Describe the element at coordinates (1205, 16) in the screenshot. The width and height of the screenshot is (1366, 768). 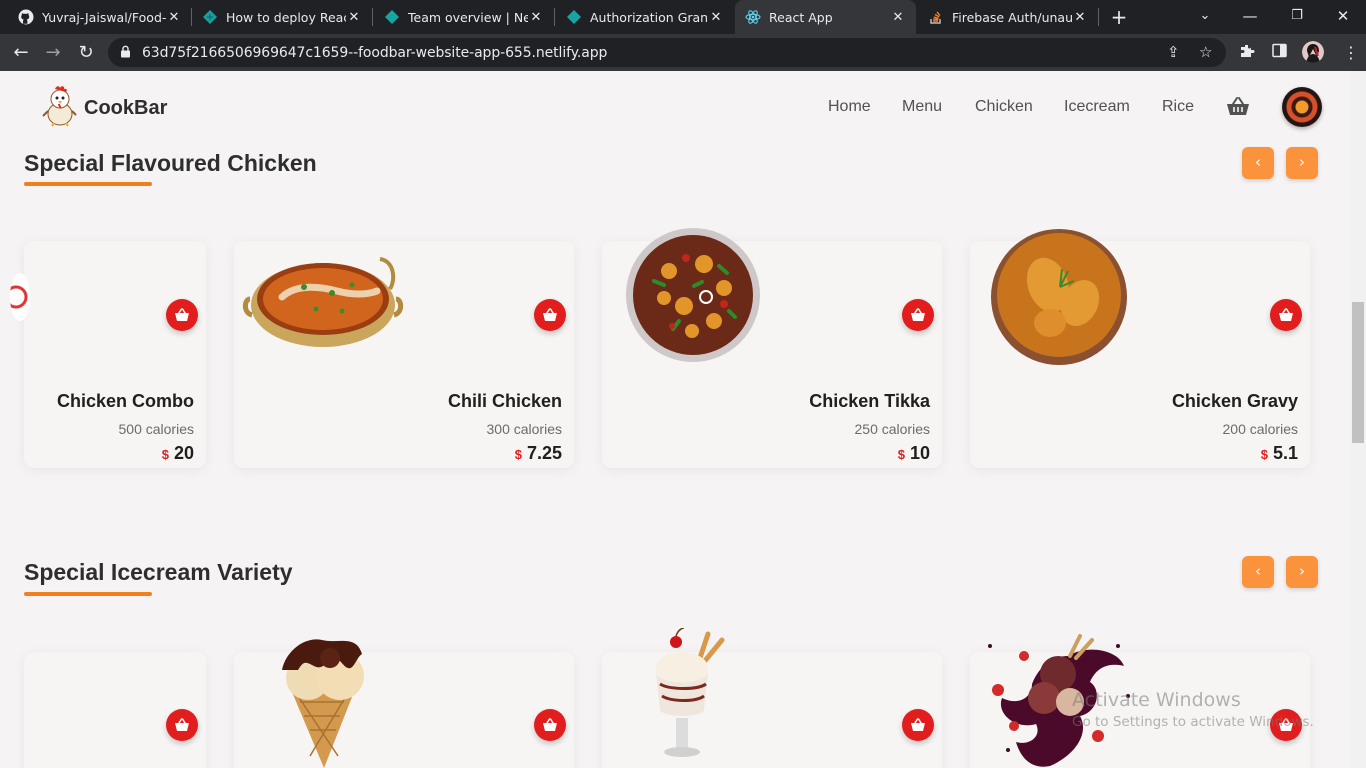
I see `tab-search-icon: ⌄` at that location.